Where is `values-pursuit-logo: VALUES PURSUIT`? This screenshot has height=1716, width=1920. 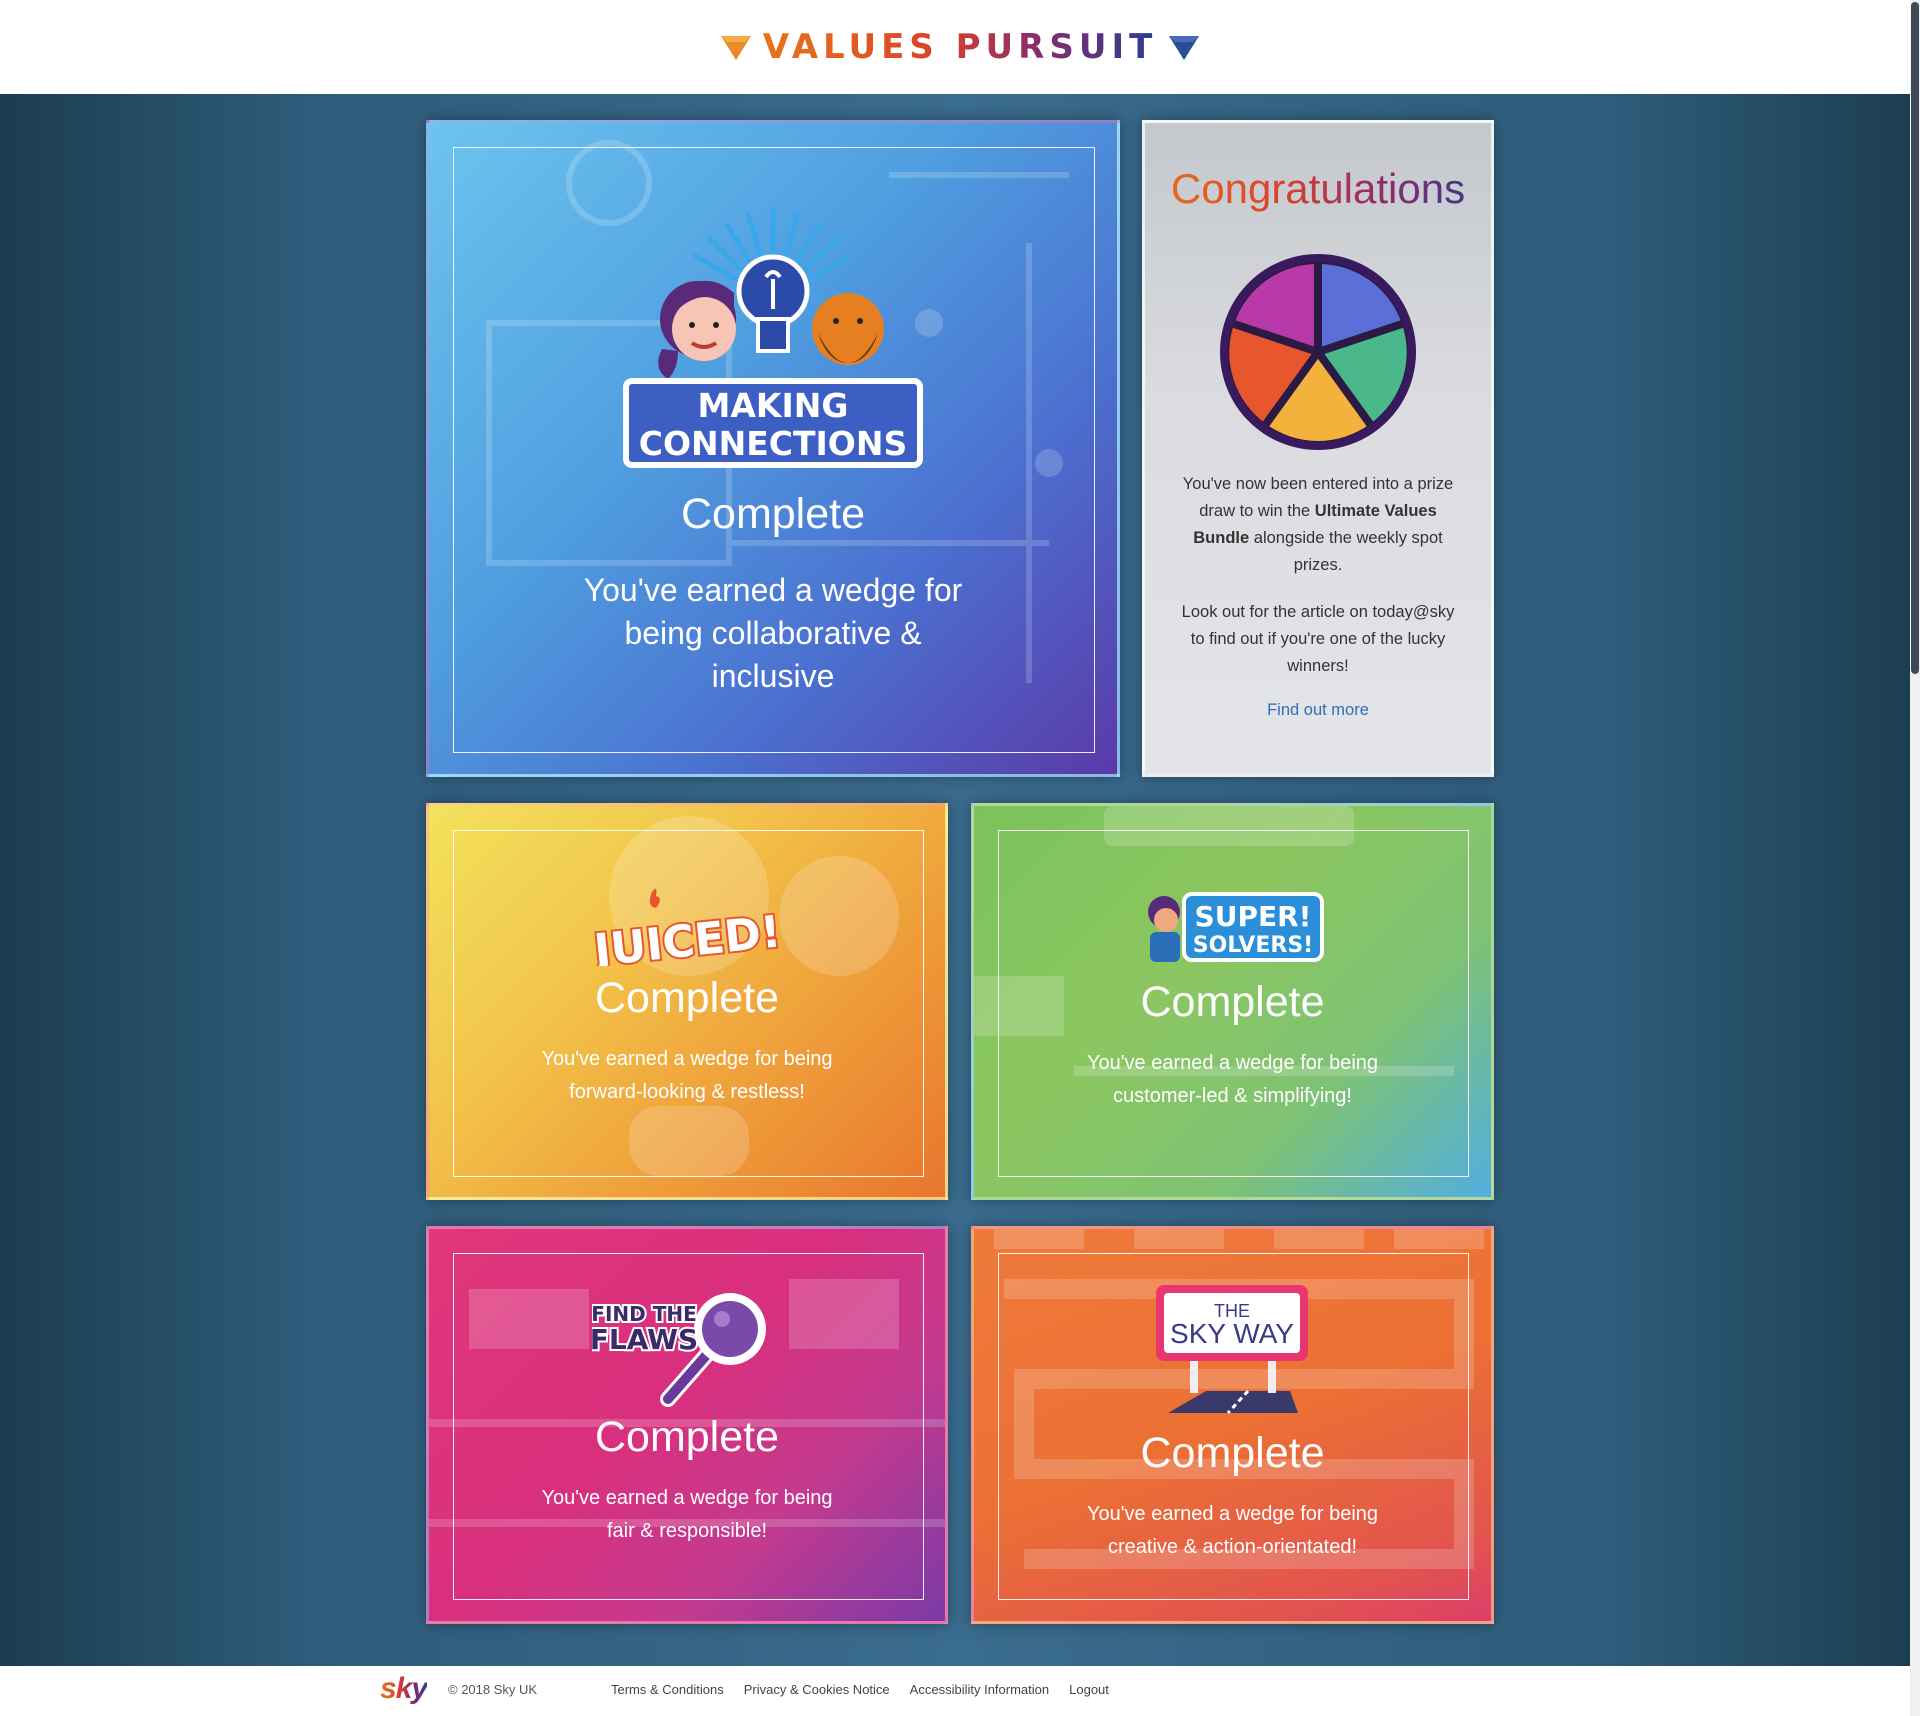 values-pursuit-logo: VALUES PURSUIT is located at coordinates (960, 47).